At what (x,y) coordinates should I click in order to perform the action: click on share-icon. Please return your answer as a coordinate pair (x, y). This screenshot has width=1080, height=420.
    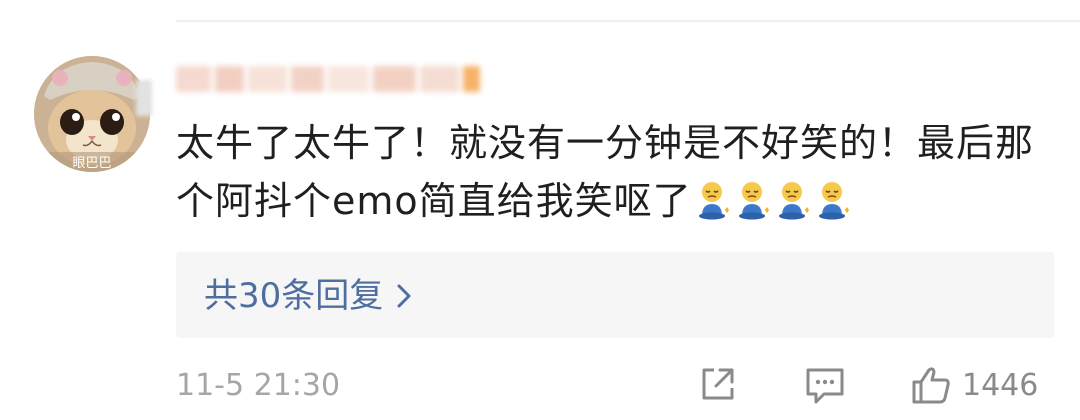
    Looking at the image, I should click on (718, 384).